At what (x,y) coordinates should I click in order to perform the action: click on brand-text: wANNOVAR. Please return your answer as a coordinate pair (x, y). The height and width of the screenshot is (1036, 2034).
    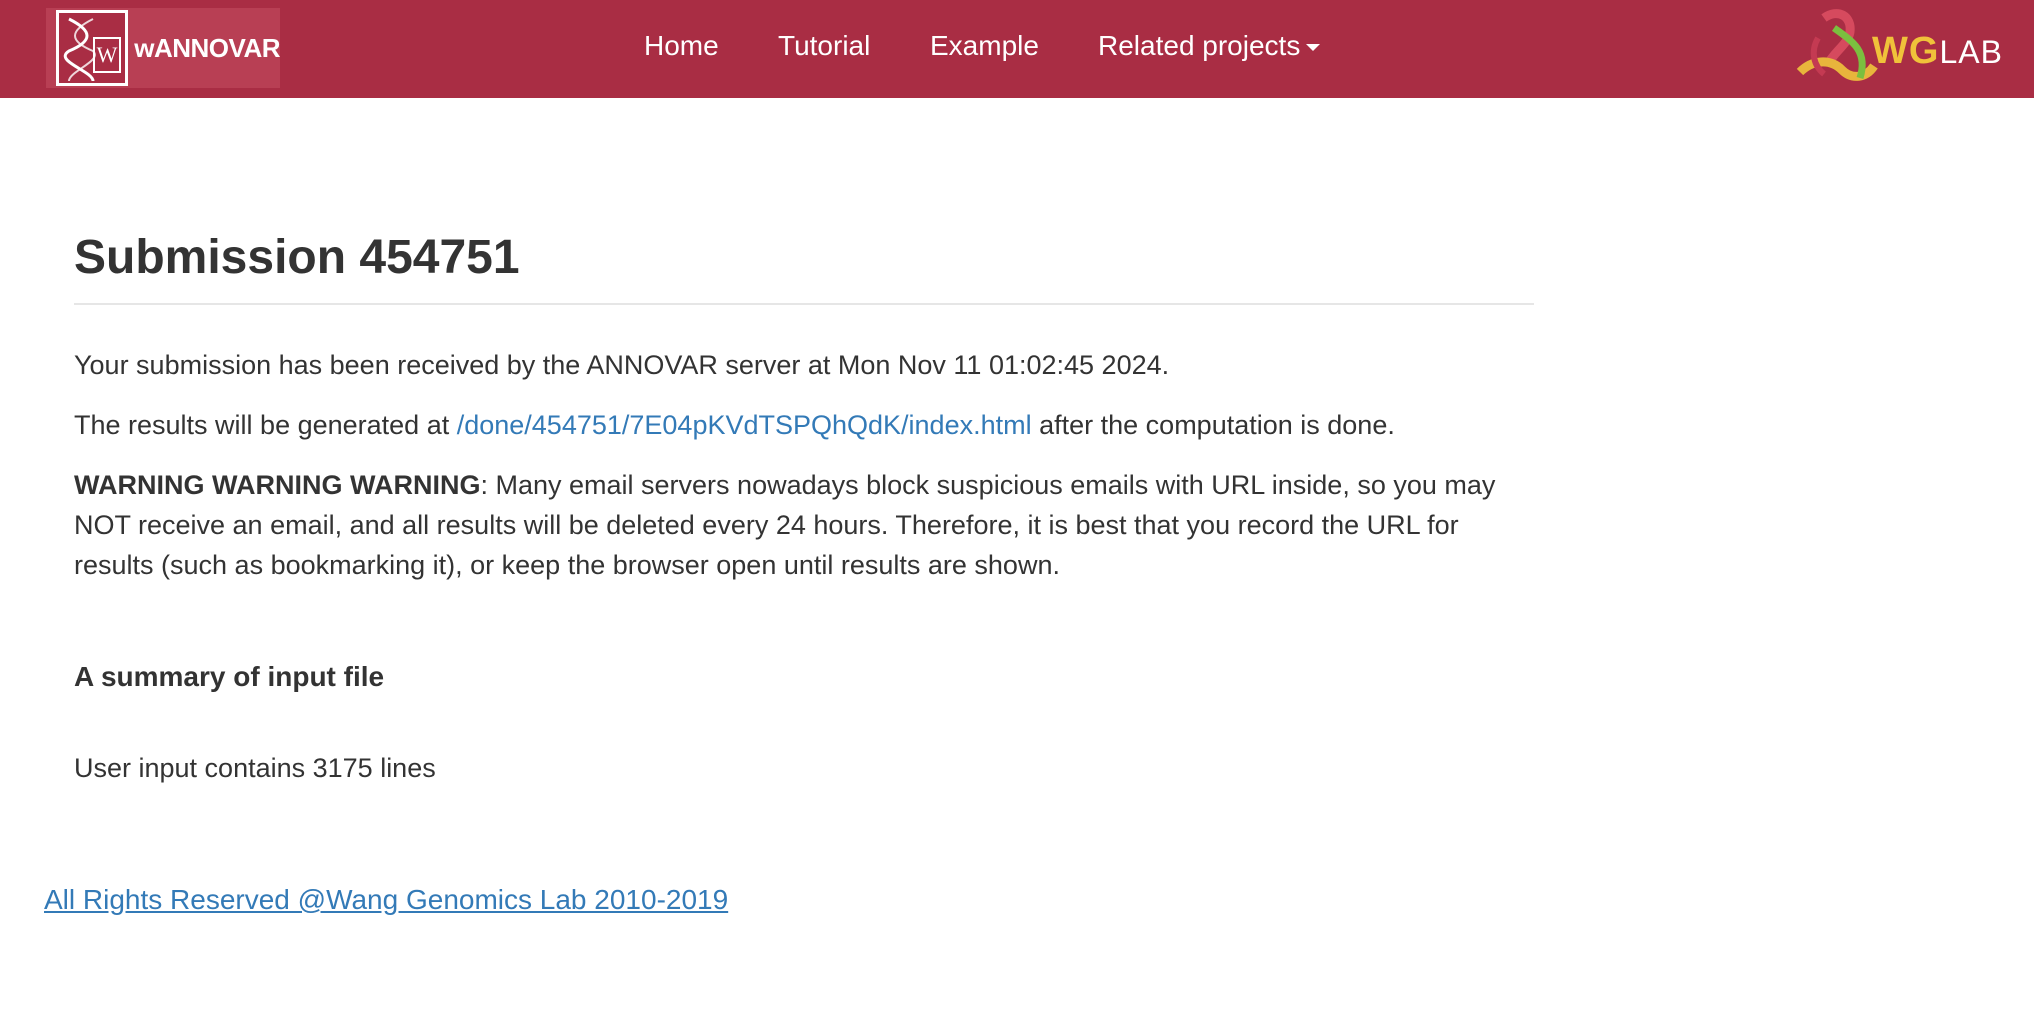
    Looking at the image, I should click on (207, 47).